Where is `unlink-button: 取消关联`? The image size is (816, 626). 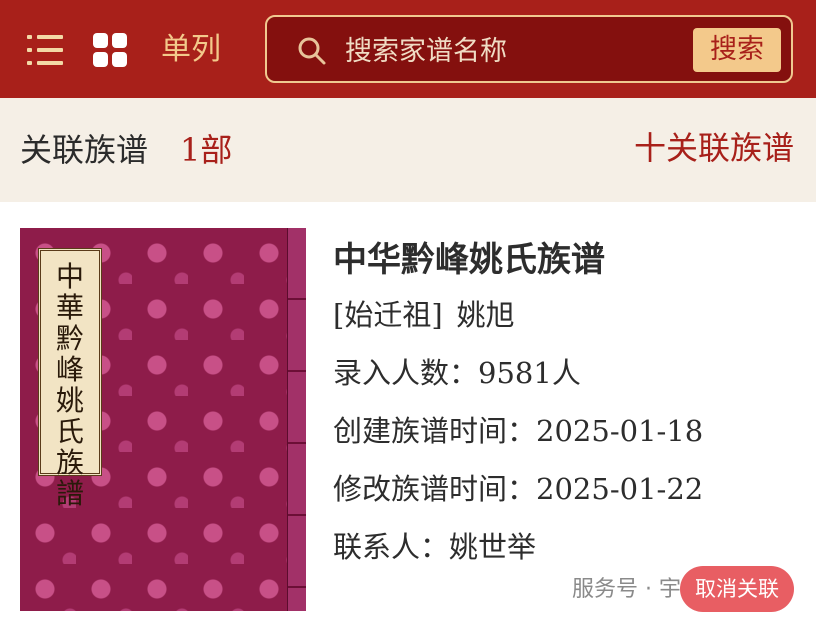 unlink-button: 取消关联 is located at coordinates (737, 589).